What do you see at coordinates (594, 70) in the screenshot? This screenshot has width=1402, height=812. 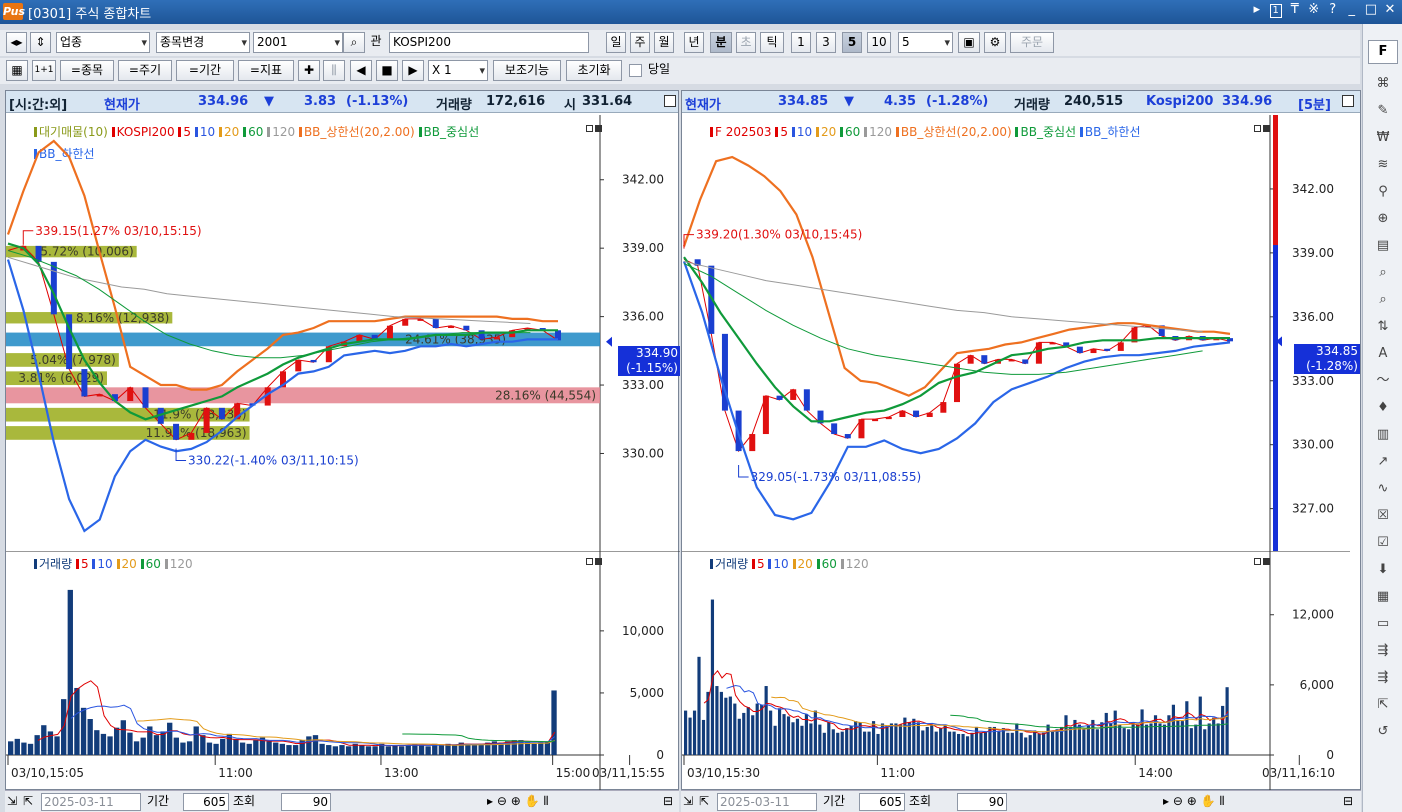 I see `reset-button: 초기화` at bounding box center [594, 70].